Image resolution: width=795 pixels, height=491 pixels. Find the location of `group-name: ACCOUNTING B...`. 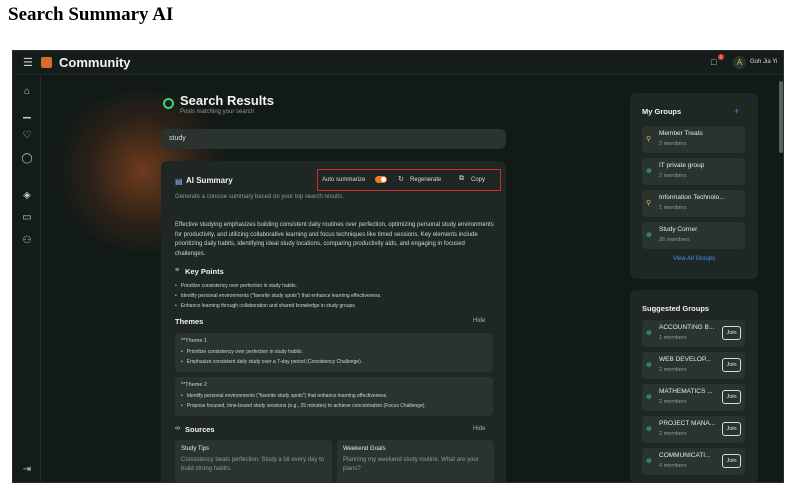

group-name: ACCOUNTING B... is located at coordinates (687, 327).